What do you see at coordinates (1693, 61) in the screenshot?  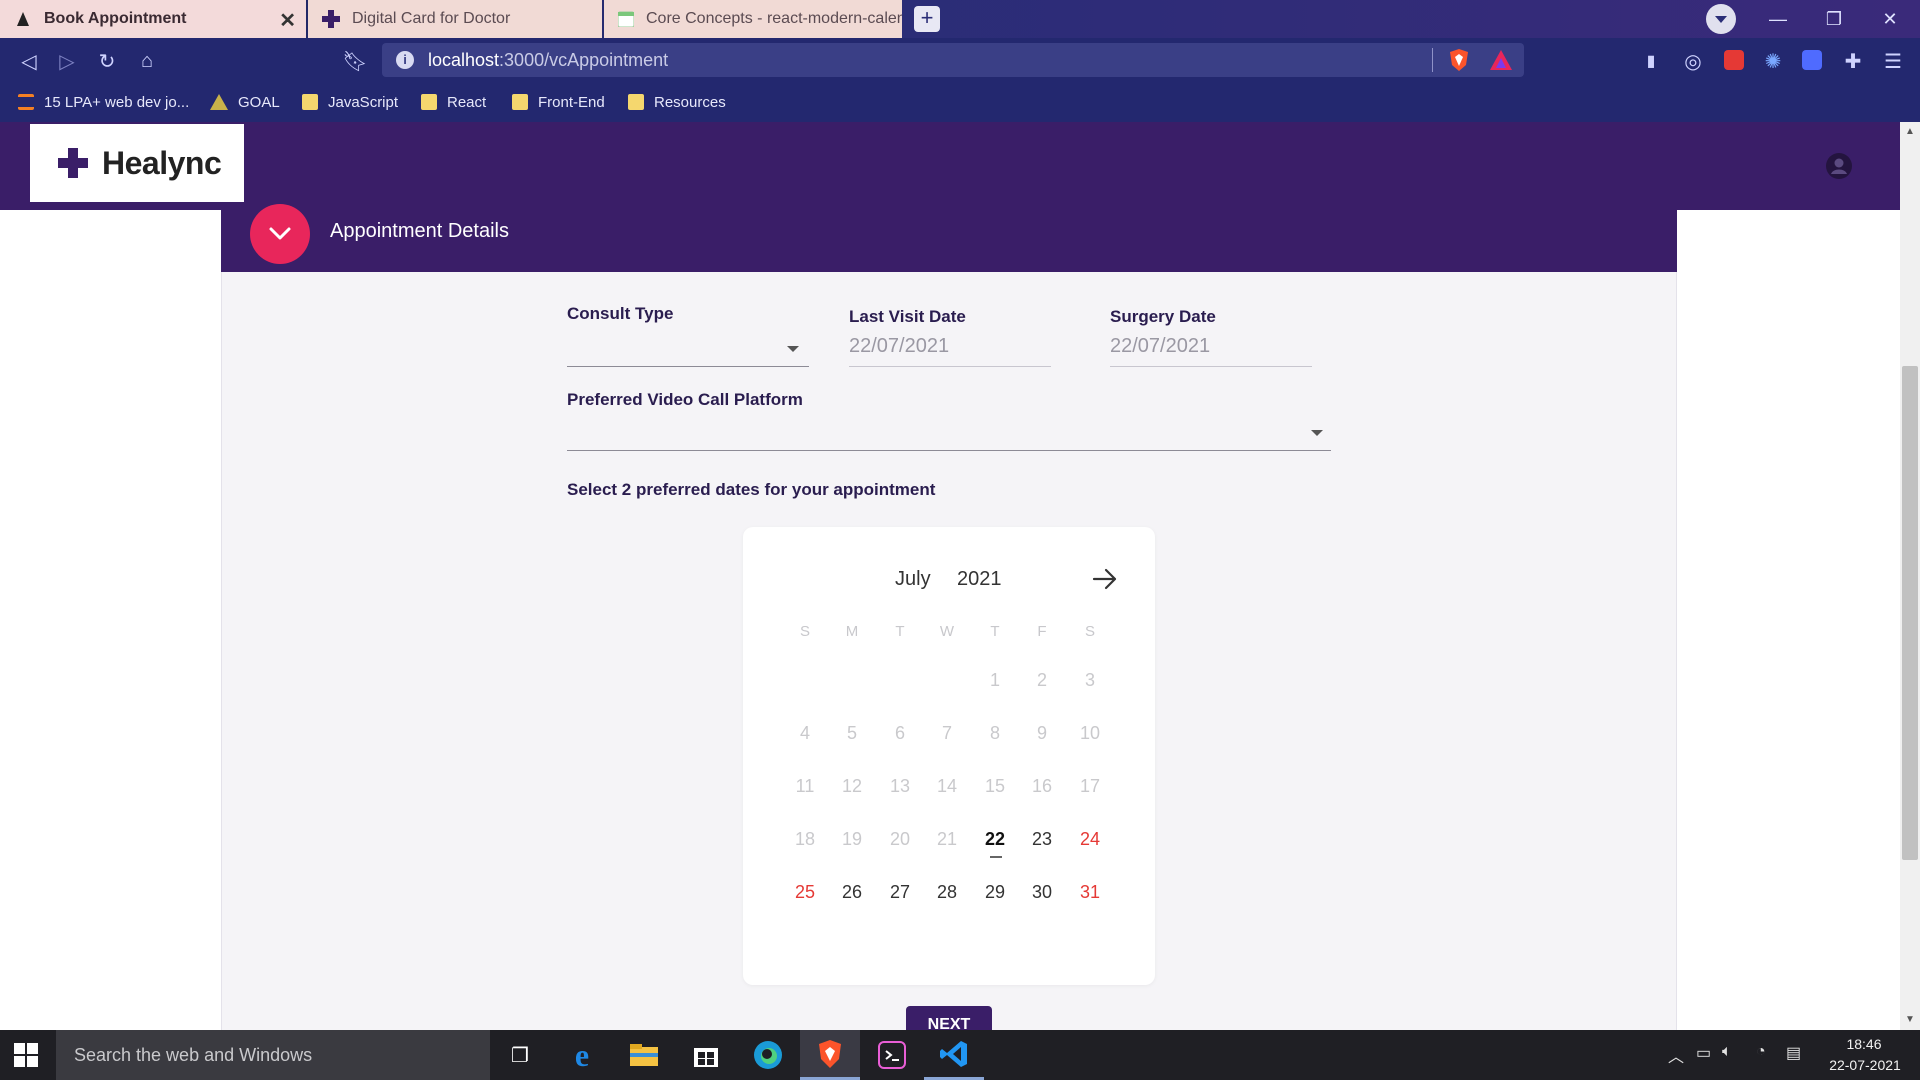 I see `extension-target-icon: ◎` at bounding box center [1693, 61].